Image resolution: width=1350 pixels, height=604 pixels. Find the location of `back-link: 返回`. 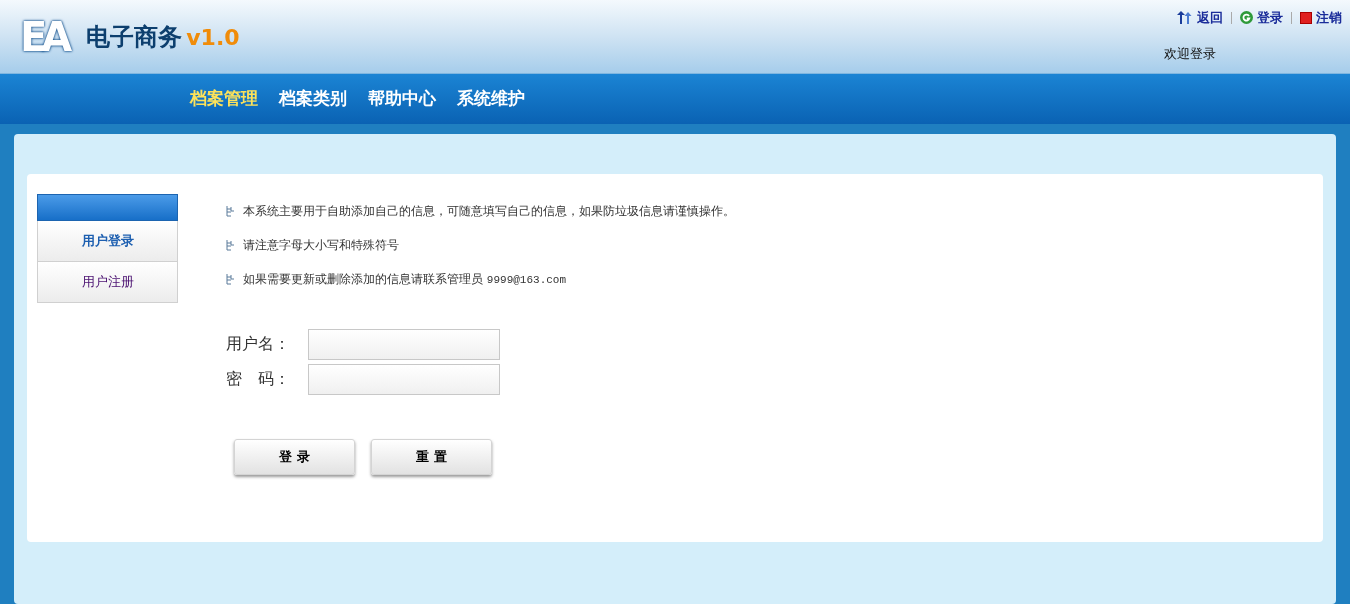

back-link: 返回 is located at coordinates (1210, 18).